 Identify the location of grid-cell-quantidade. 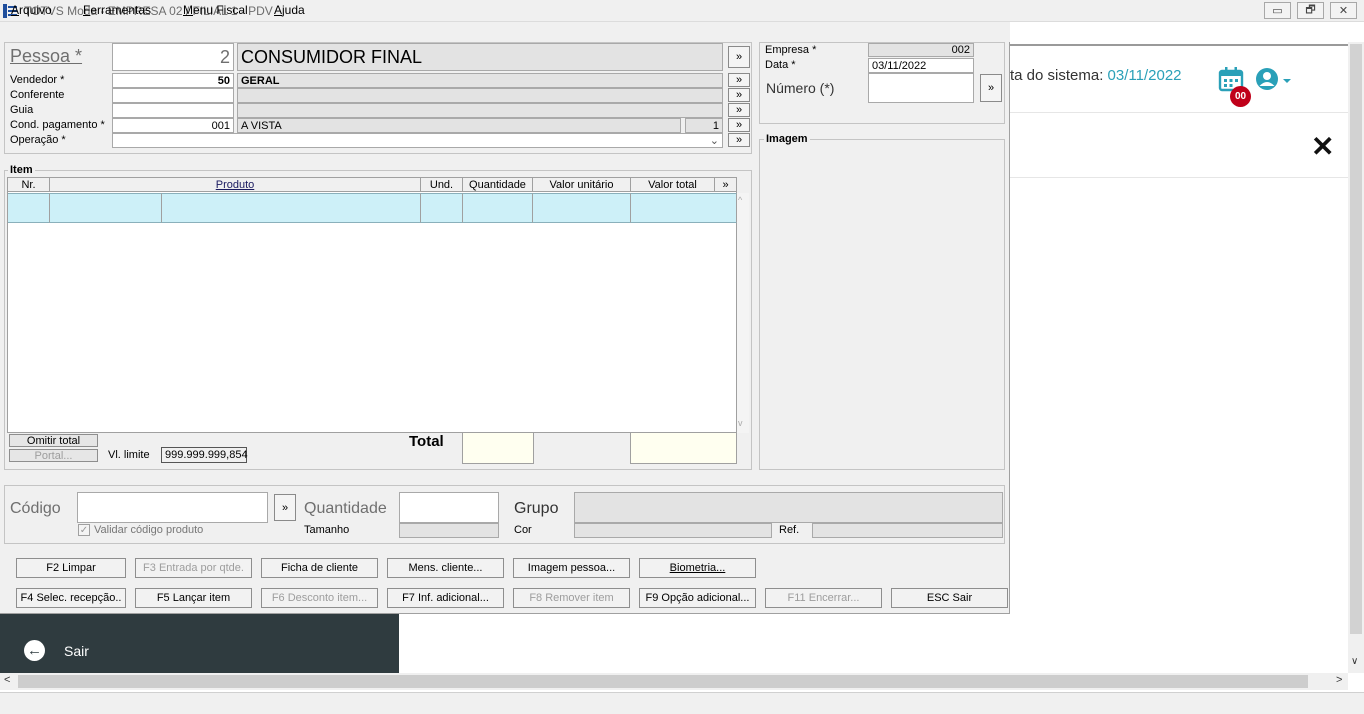
(498, 208).